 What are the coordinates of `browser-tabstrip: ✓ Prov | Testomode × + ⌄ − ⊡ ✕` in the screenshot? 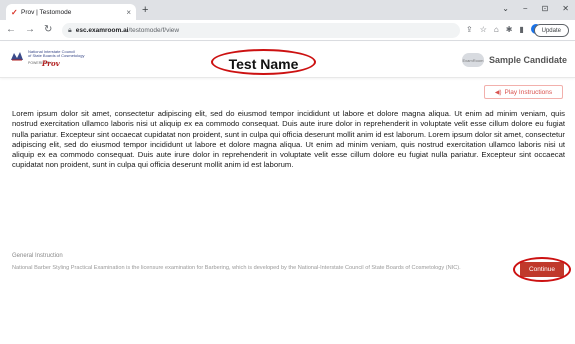 It's located at (287, 10).